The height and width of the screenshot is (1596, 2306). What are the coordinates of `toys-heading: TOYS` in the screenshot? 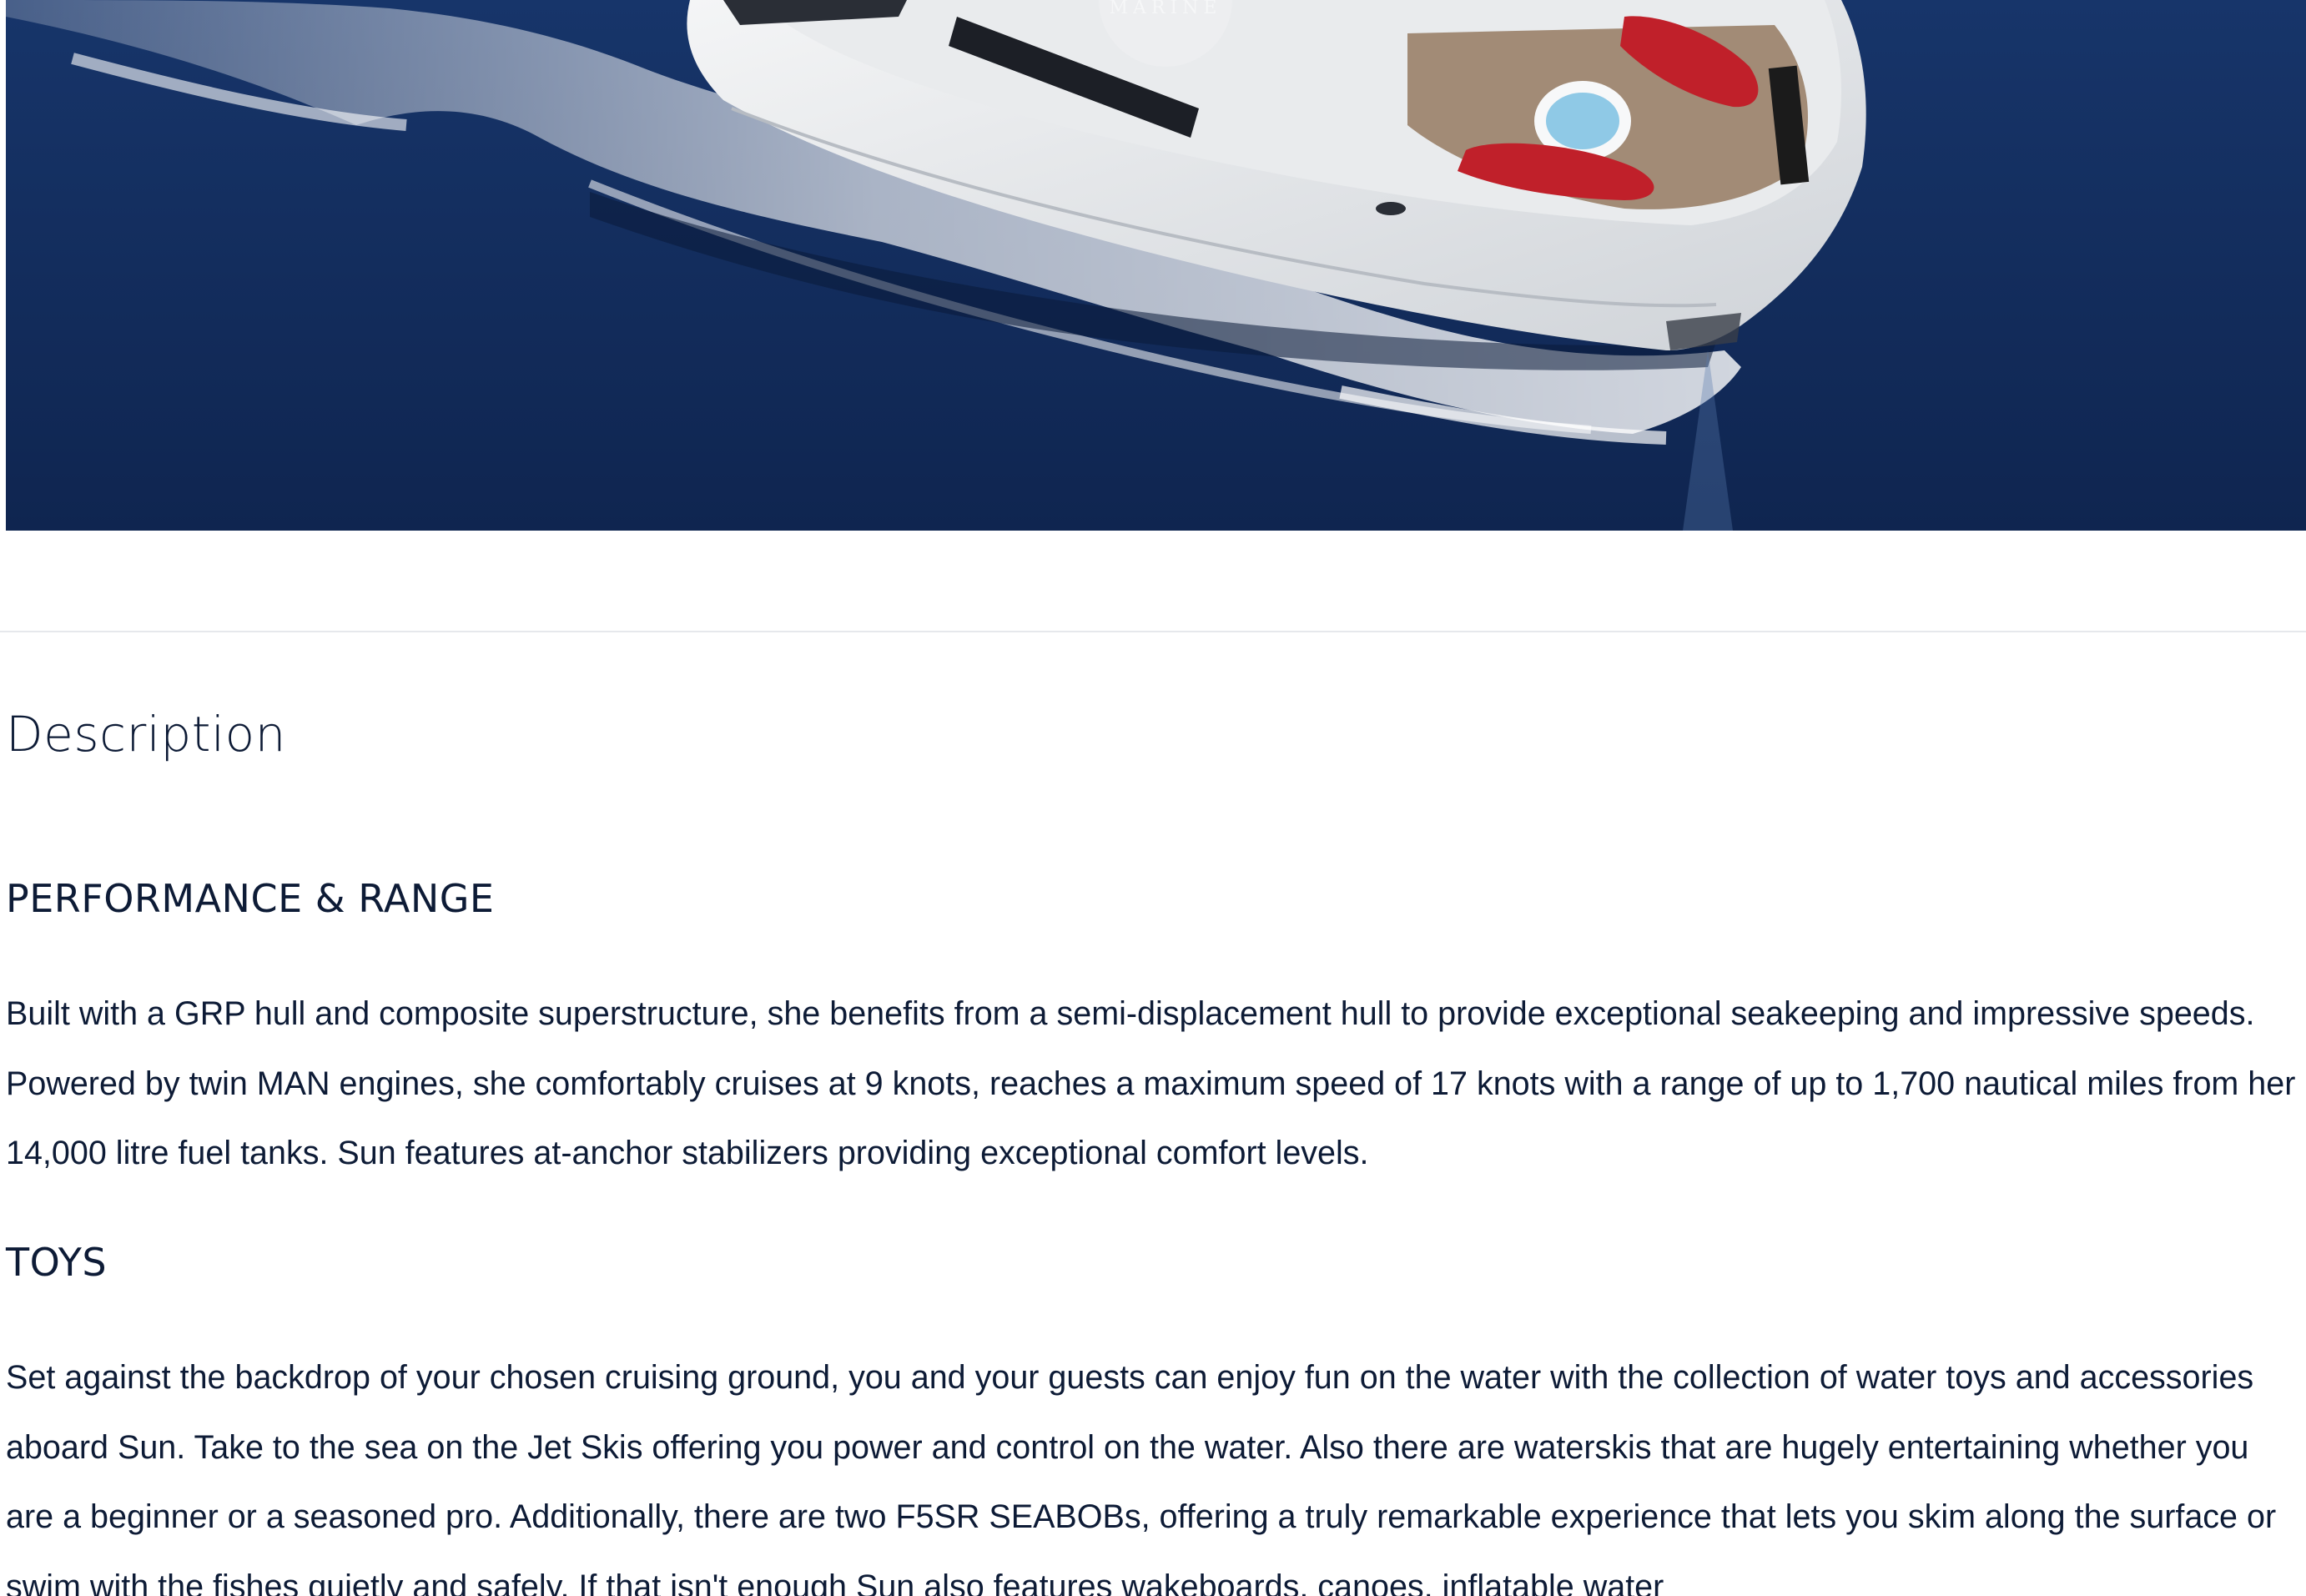 It's located at (57, 1262).